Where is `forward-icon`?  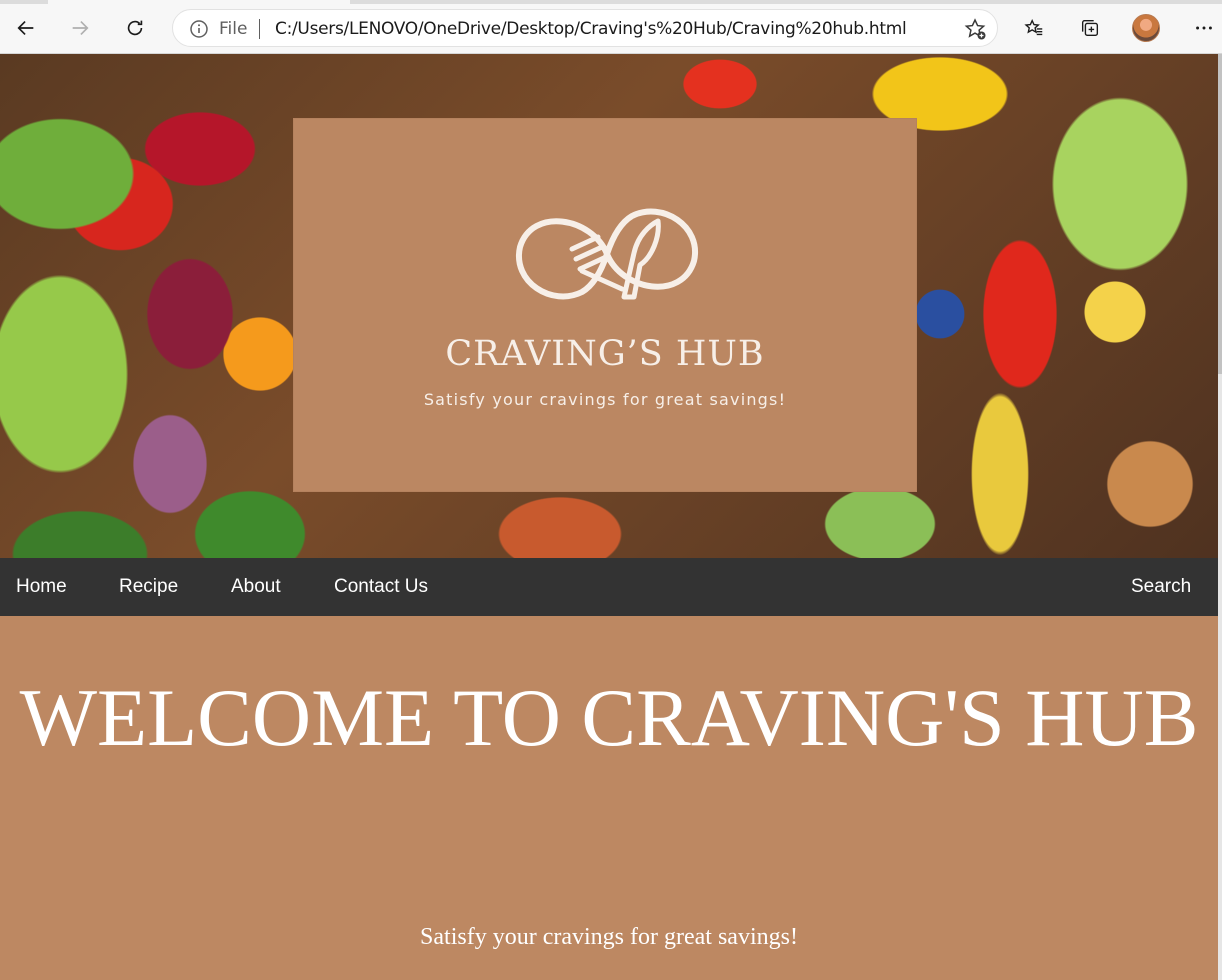 forward-icon is located at coordinates (80, 28).